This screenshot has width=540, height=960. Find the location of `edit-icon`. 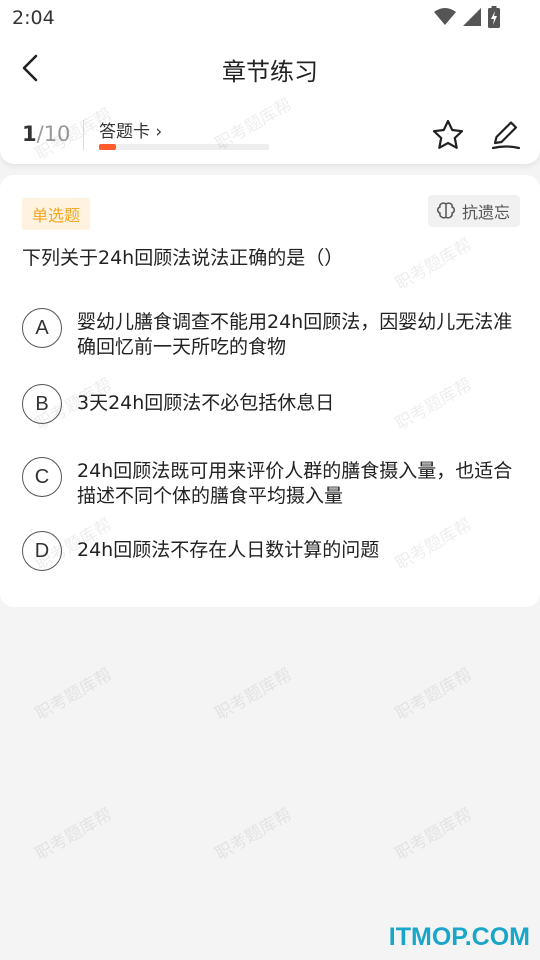

edit-icon is located at coordinates (506, 135).